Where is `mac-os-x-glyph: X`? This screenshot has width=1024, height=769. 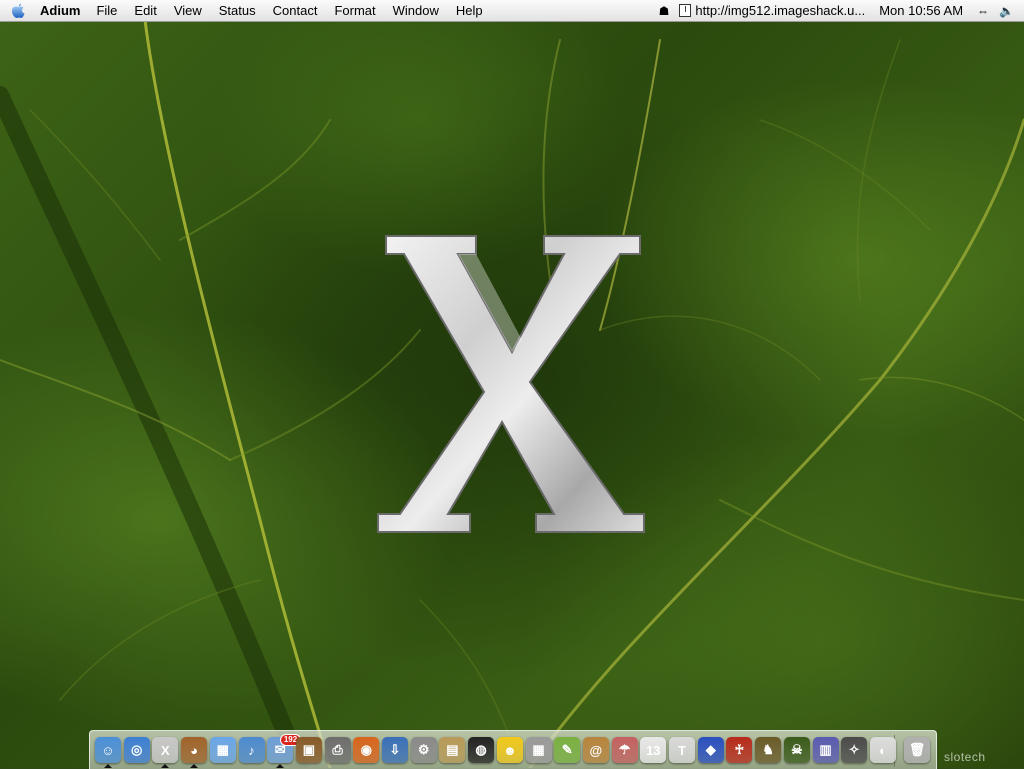
mac-os-x-glyph: X is located at coordinates (165, 750).